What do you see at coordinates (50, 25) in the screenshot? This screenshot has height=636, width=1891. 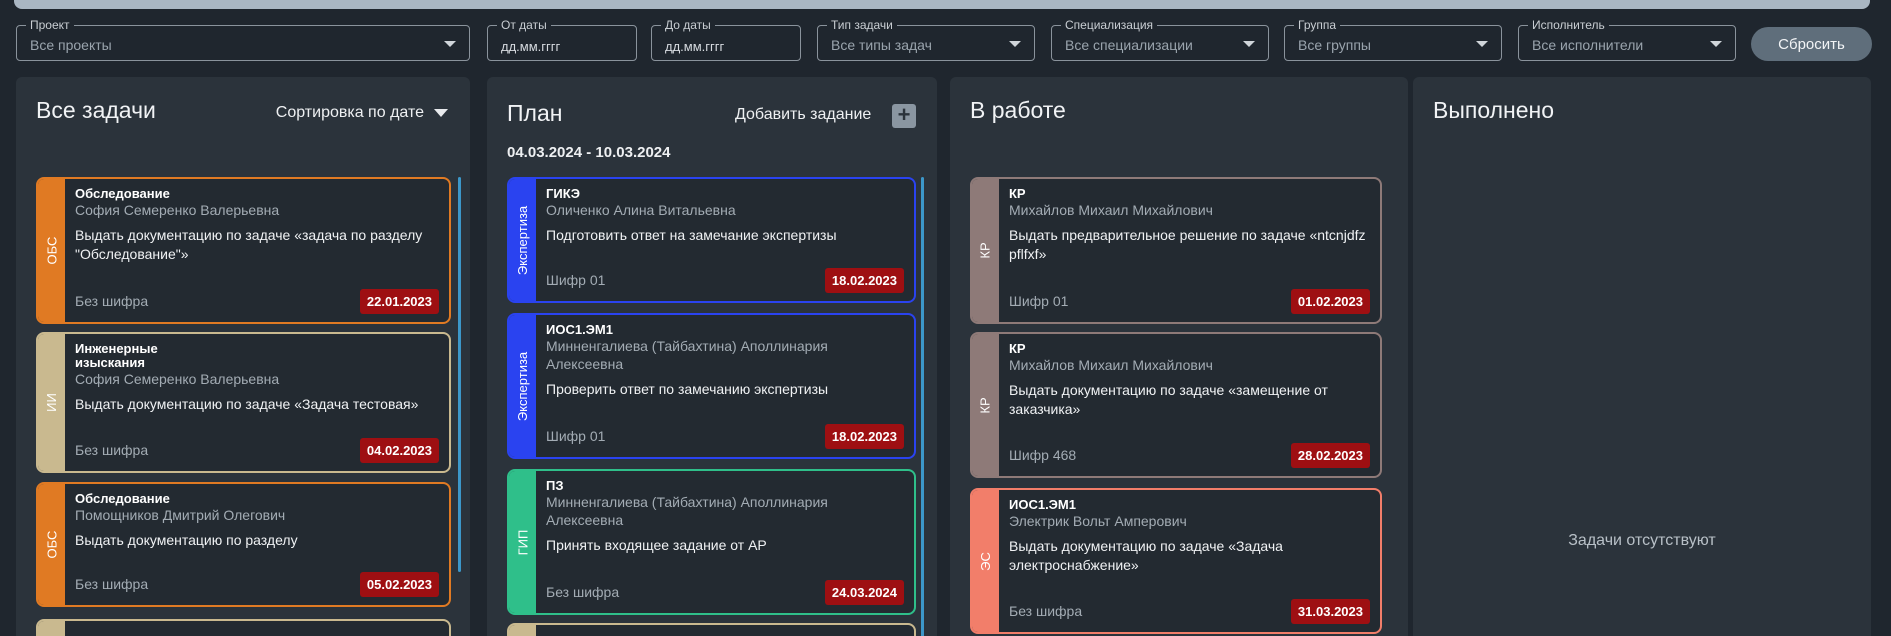 I see `project-filter-label: Проект` at bounding box center [50, 25].